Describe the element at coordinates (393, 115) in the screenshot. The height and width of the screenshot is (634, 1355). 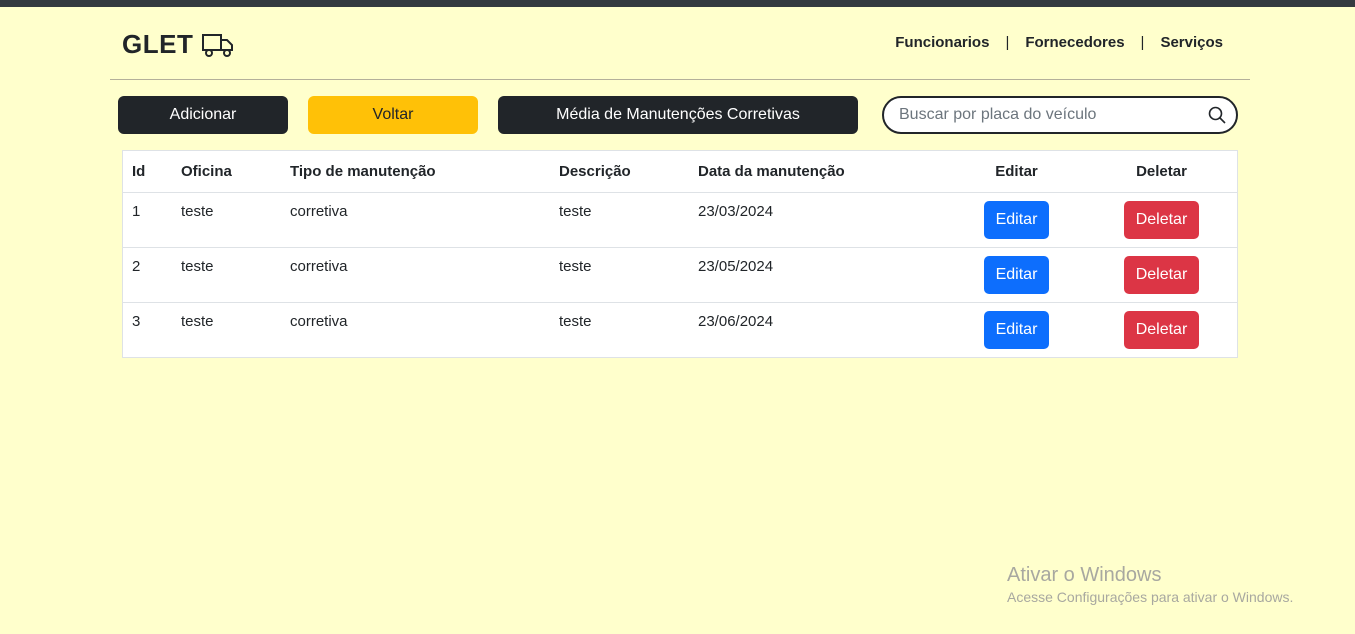
I see `back-button: Voltar` at that location.